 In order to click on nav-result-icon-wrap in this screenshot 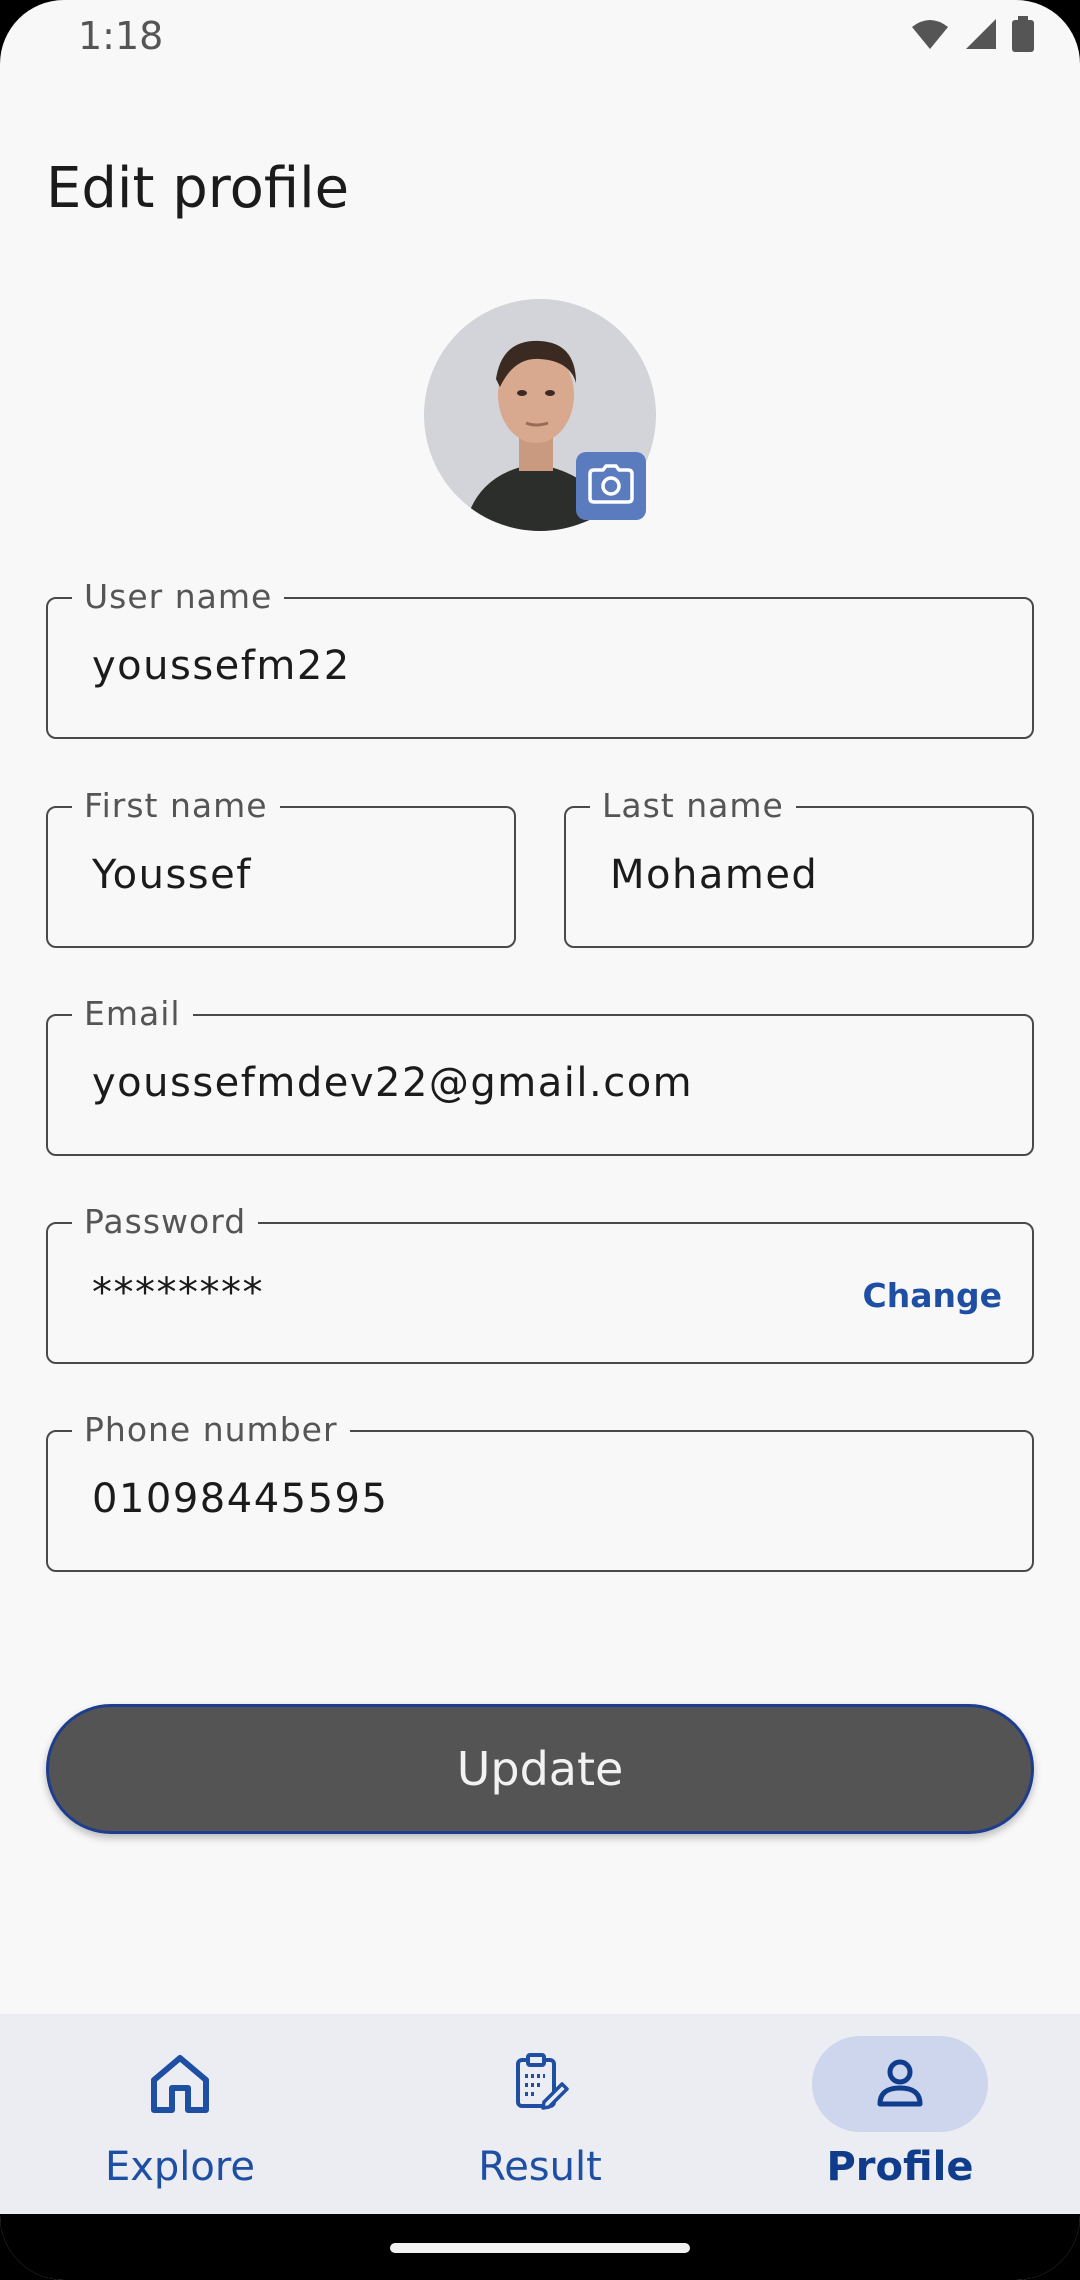, I will do `click(540, 2084)`.